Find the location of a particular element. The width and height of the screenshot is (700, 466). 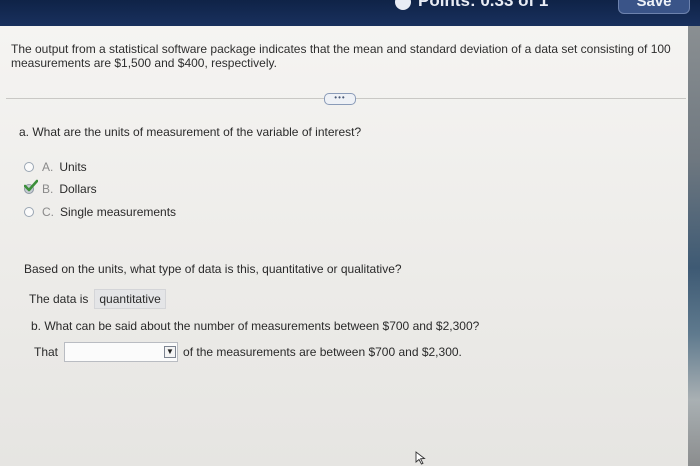

dropdown-arrow-icon: ▼ is located at coordinates (170, 352).